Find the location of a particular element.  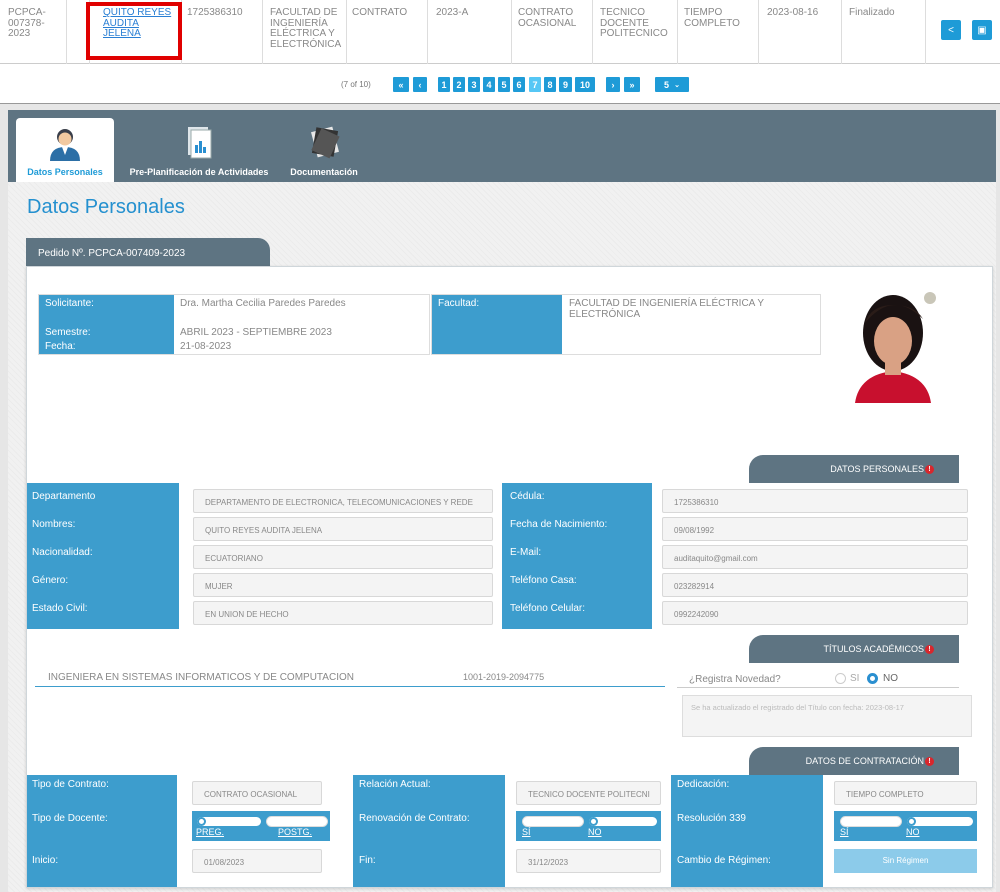

tab-documentacion: Documentación is located at coordinates (324, 150).